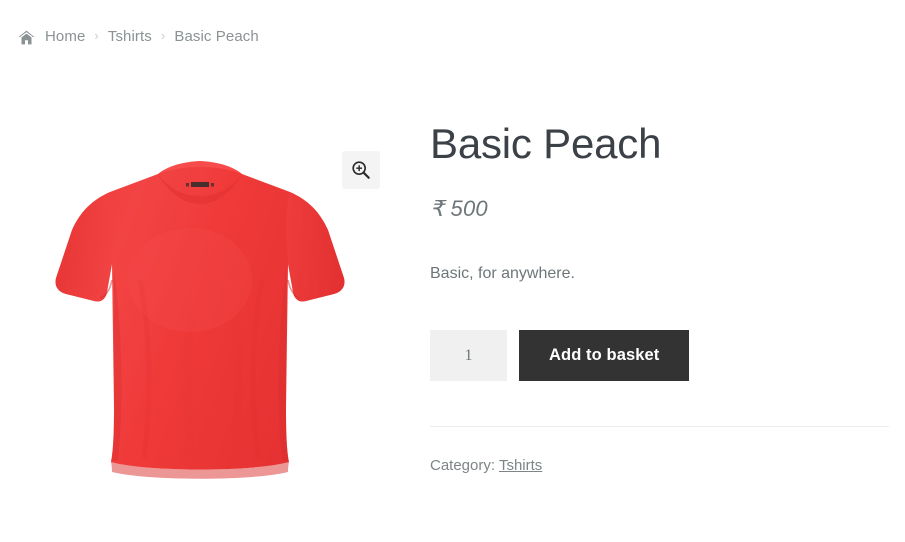  What do you see at coordinates (65, 36) in the screenshot?
I see `breadcrumb-item-home: Home` at bounding box center [65, 36].